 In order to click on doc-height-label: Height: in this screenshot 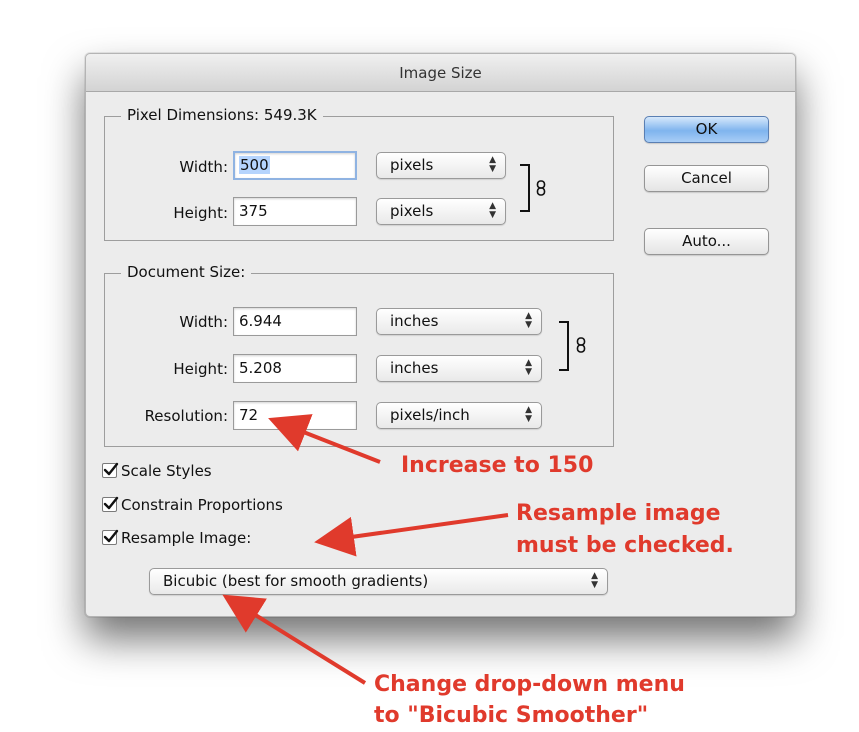, I will do `click(200, 369)`.